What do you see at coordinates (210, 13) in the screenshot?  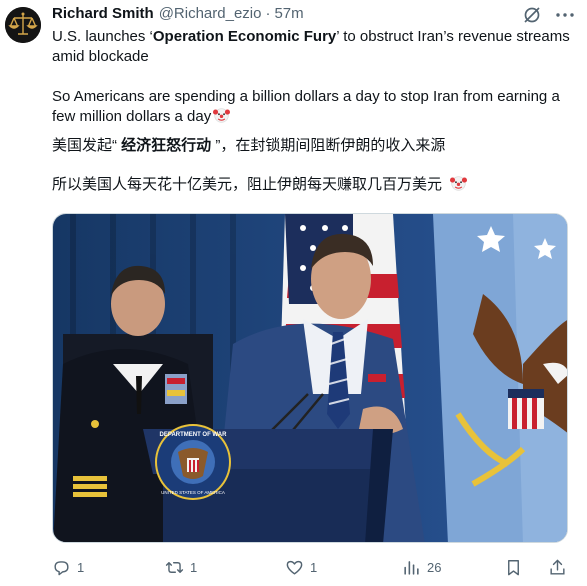 I see `author-handle: @Richard_ezio` at bounding box center [210, 13].